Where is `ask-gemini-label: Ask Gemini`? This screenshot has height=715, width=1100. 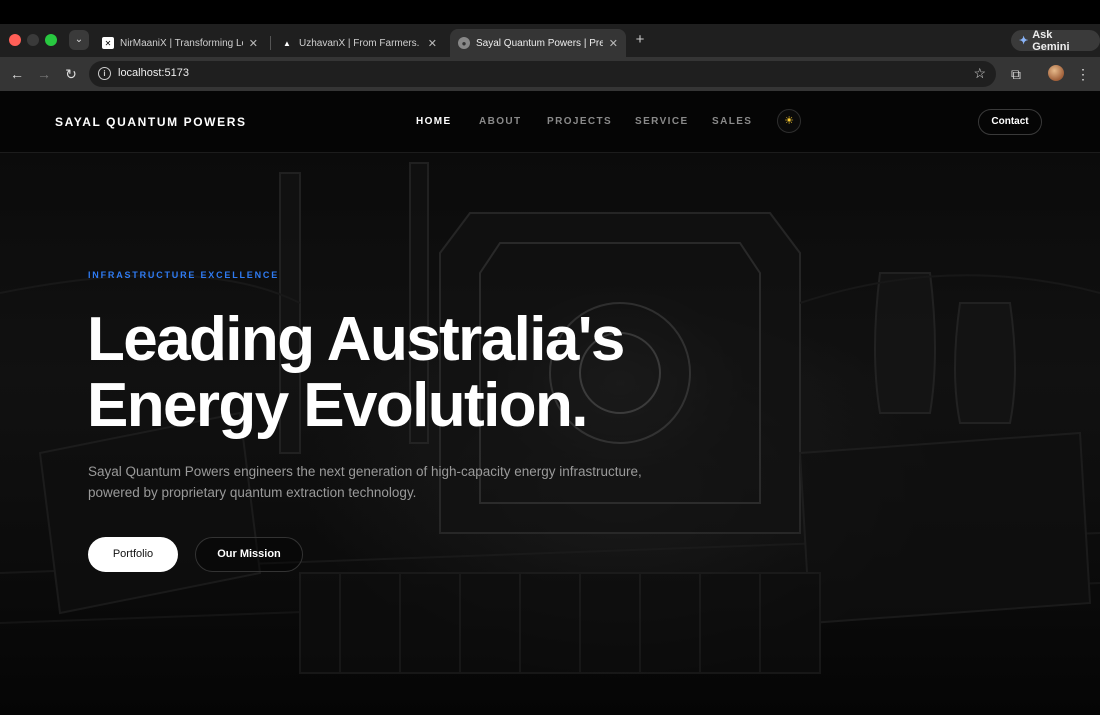
ask-gemini-label: Ask Gemini is located at coordinates (1051, 40).